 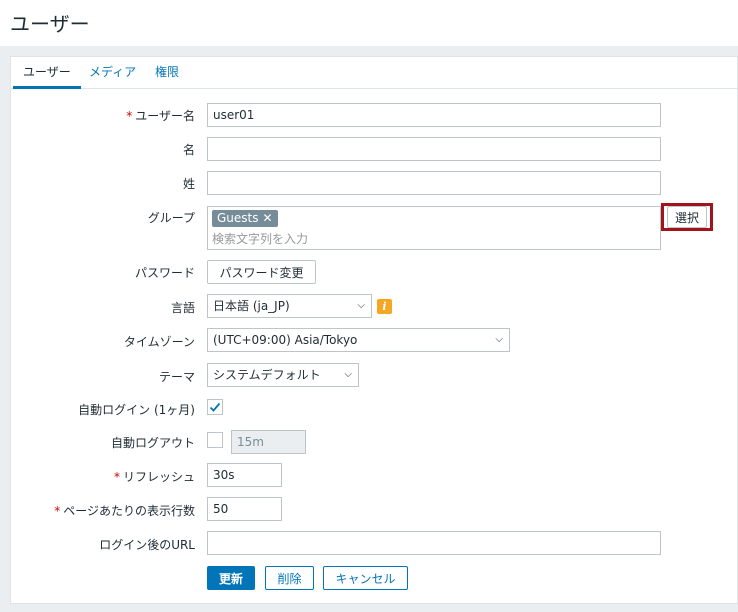 What do you see at coordinates (434, 183) in the screenshot?
I see `last-name-input` at bounding box center [434, 183].